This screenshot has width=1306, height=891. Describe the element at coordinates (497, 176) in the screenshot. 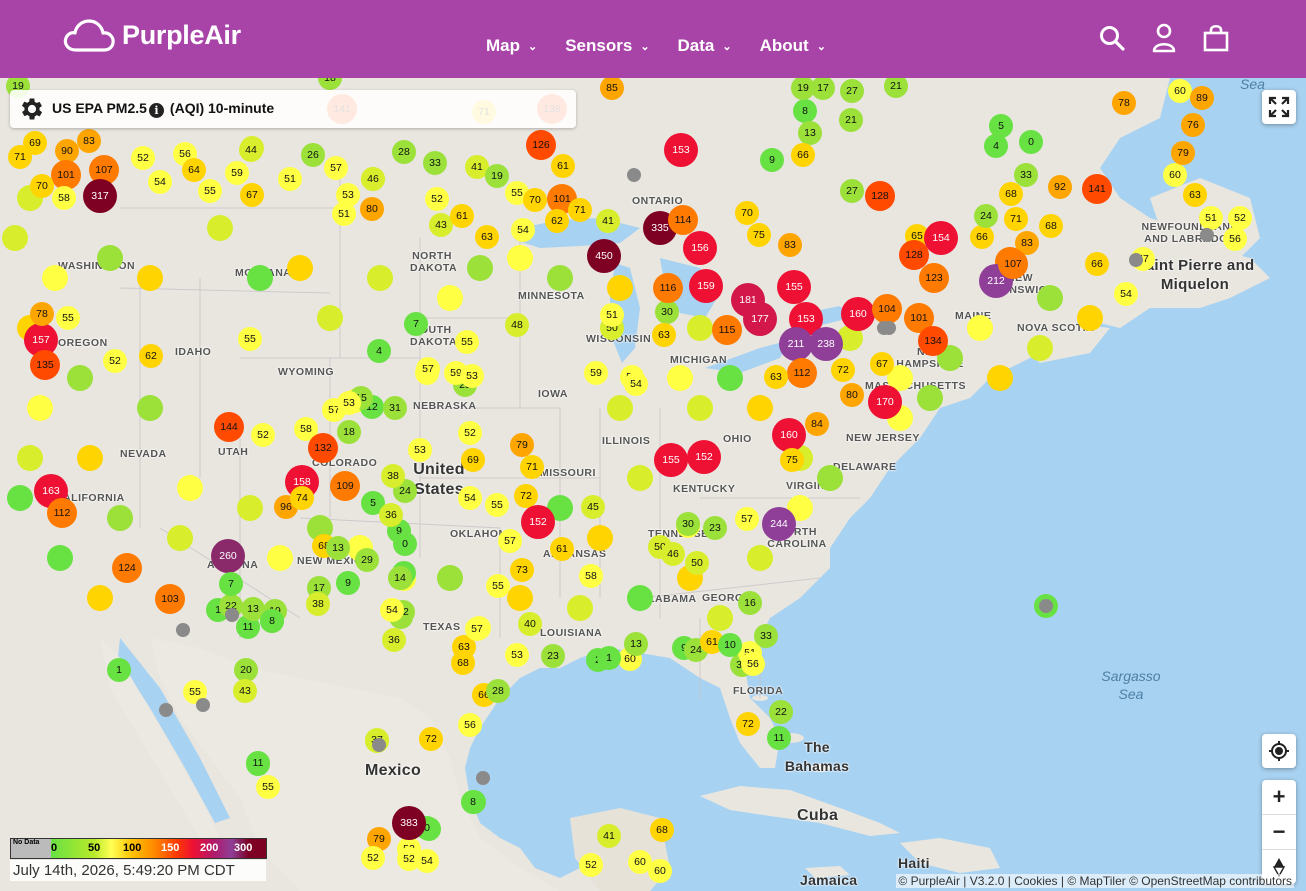

I see `sensor-marker: 19` at that location.